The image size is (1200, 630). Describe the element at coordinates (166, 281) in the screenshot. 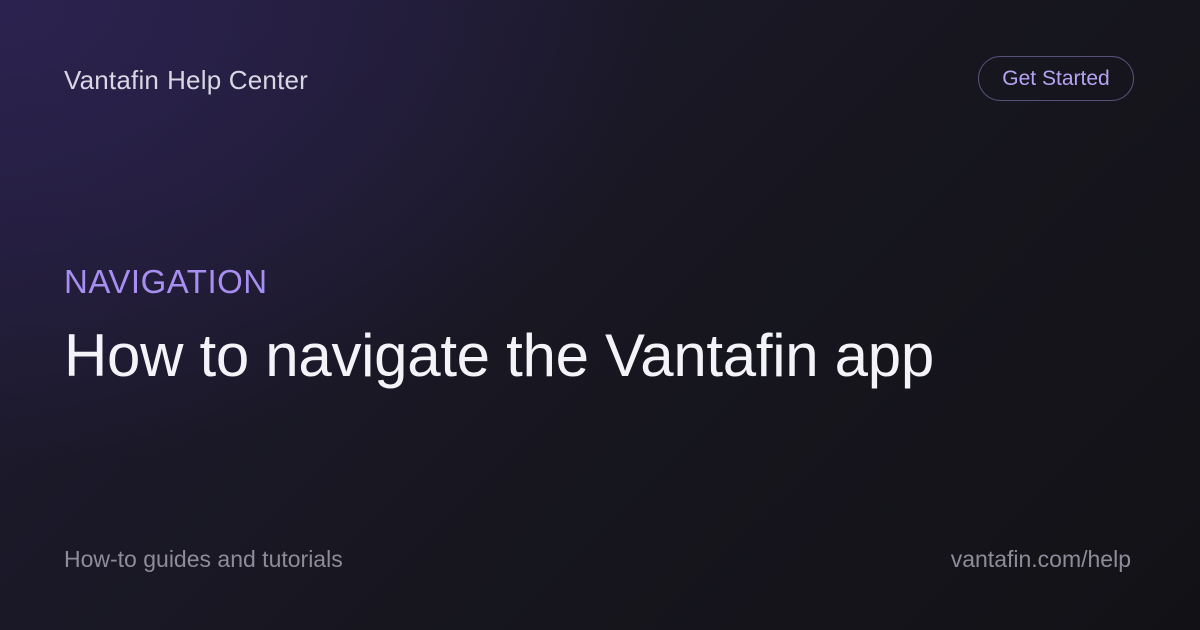

I see `article-category: NAVIGATION` at that location.